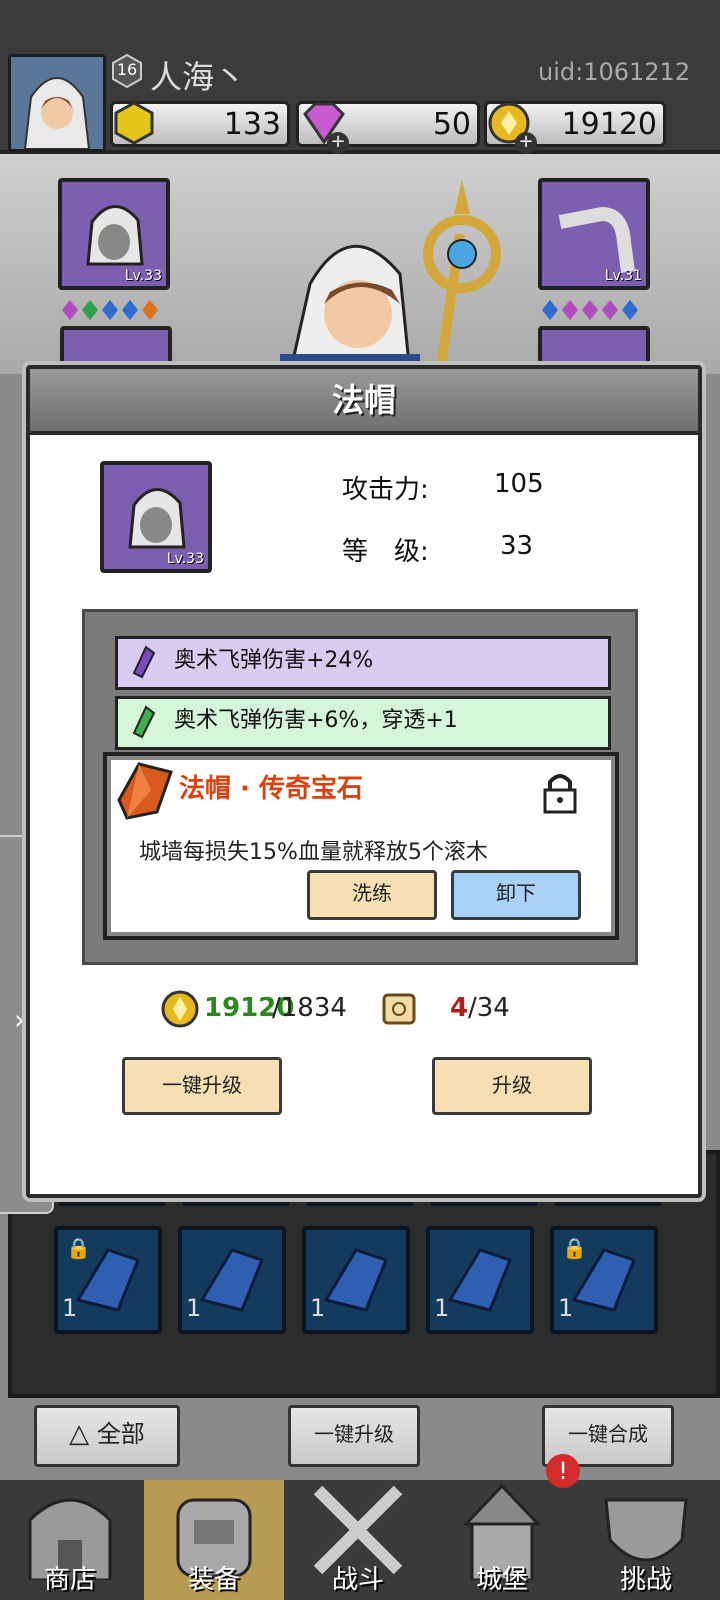 This screenshot has width=720, height=1600. What do you see at coordinates (358, 1540) in the screenshot?
I see `nav-battle: 战斗` at bounding box center [358, 1540].